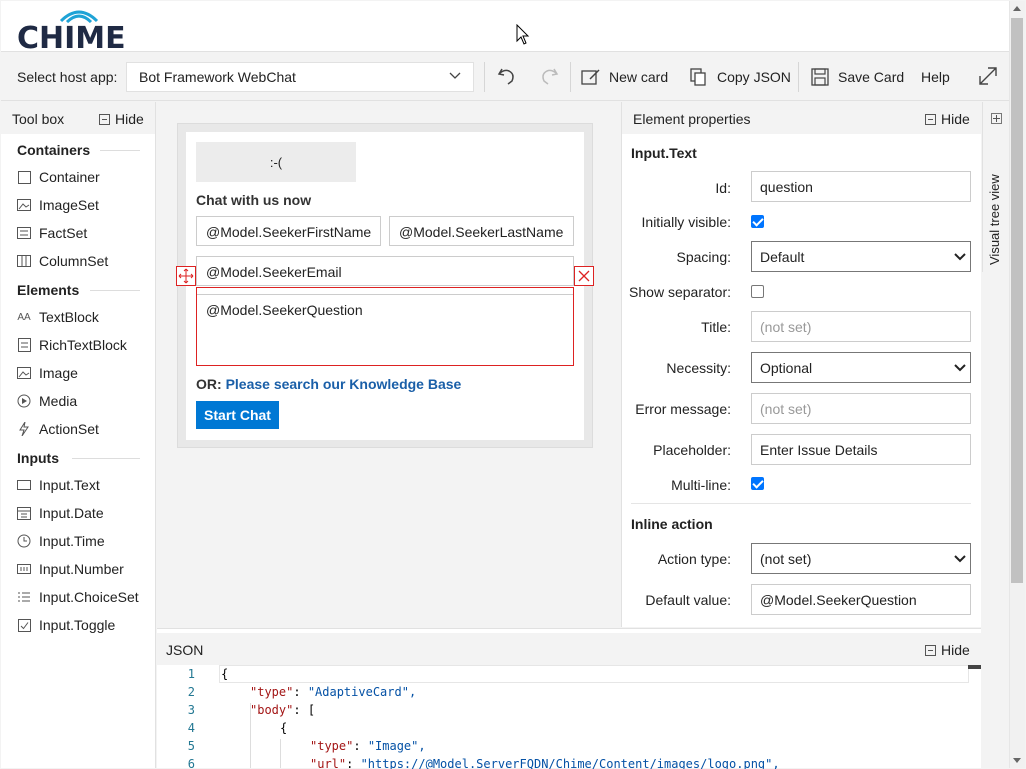 This screenshot has height=769, width=1026. I want to click on error-message-label: Error message:, so click(683, 409).